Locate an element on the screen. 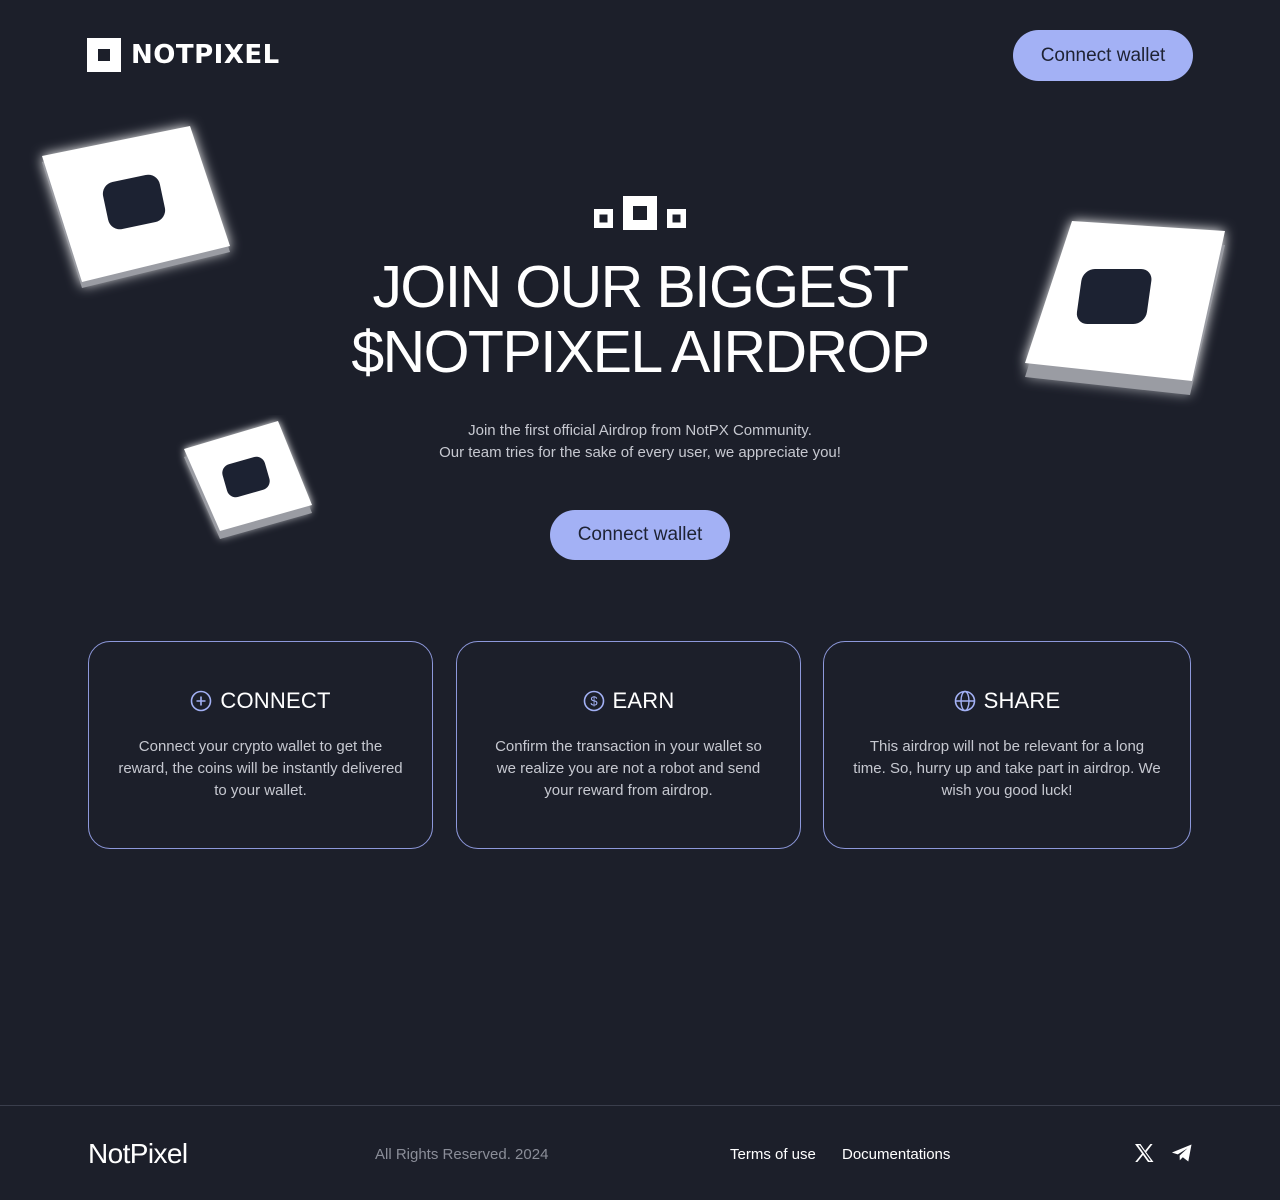  card-title: SHARE is located at coordinates (1022, 700).